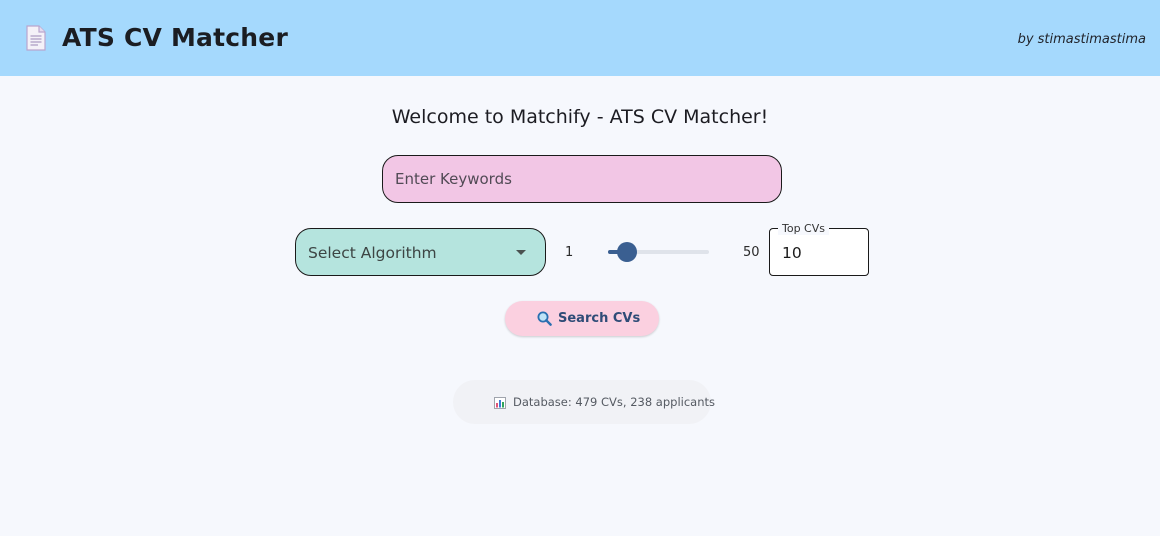 This screenshot has height=536, width=1160. I want to click on app-header: ATS CV Matcher by stimastimastima, so click(580, 38).